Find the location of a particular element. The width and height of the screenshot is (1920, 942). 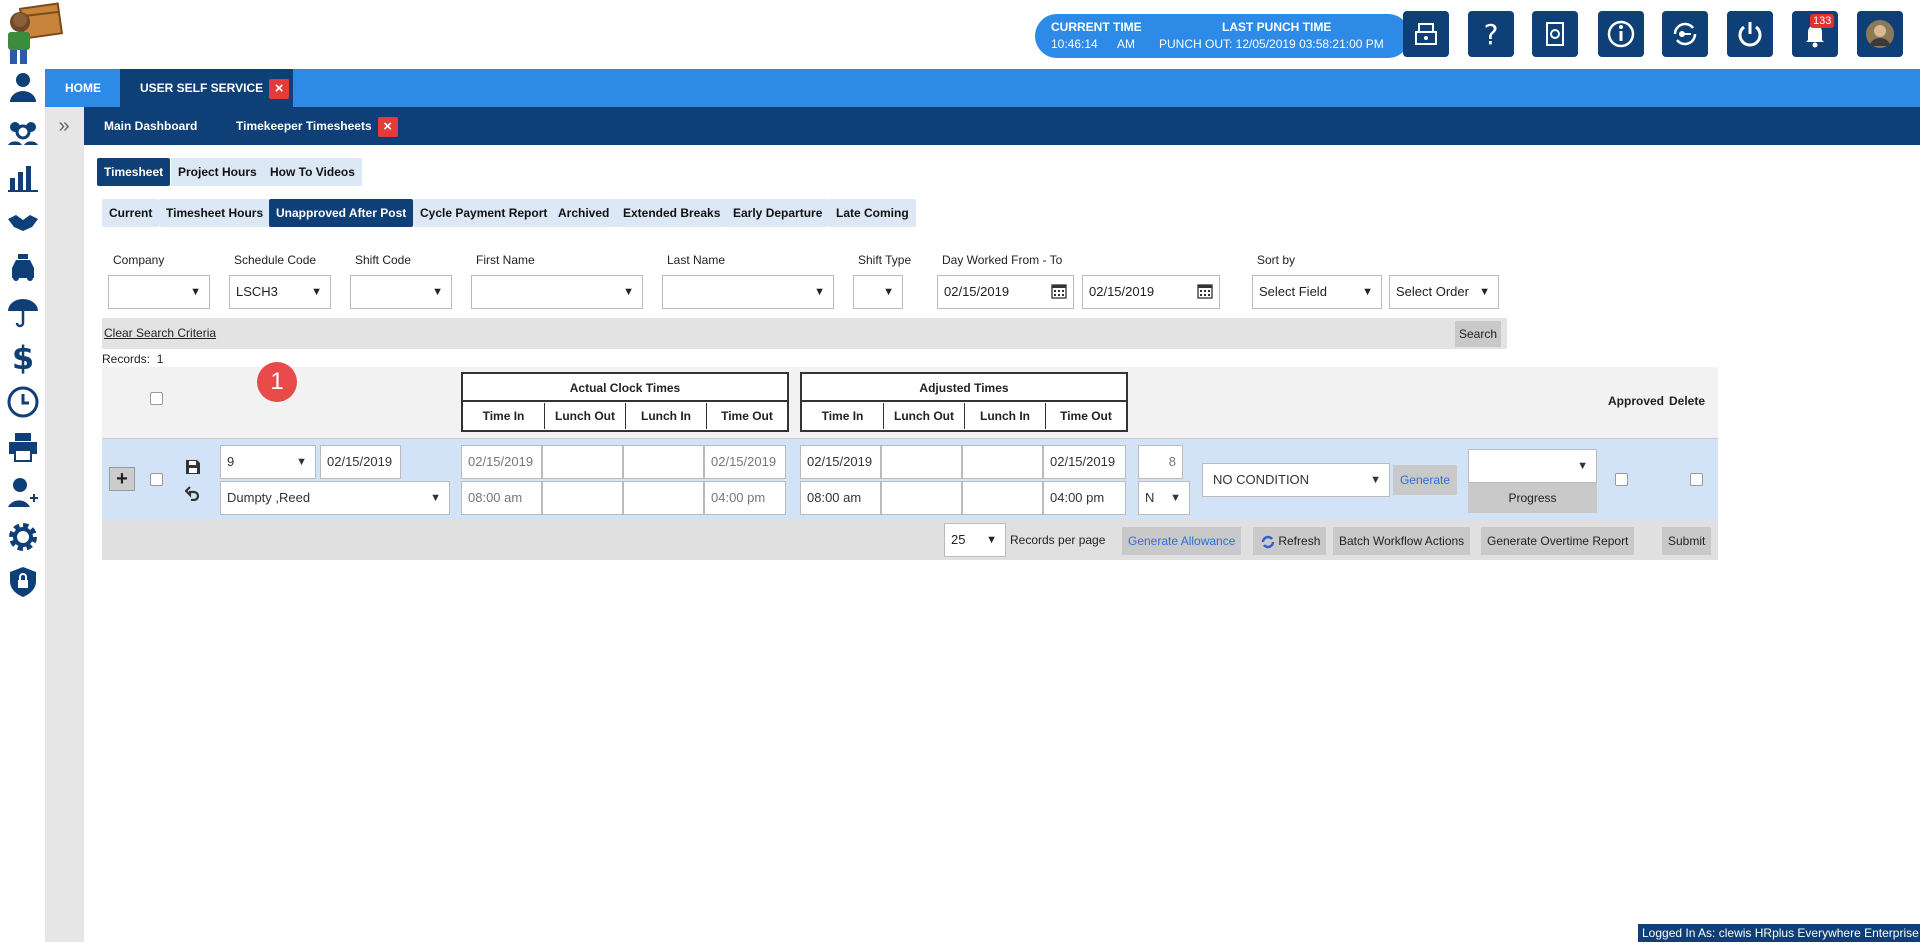

chart-icon is located at coordinates (23, 177).